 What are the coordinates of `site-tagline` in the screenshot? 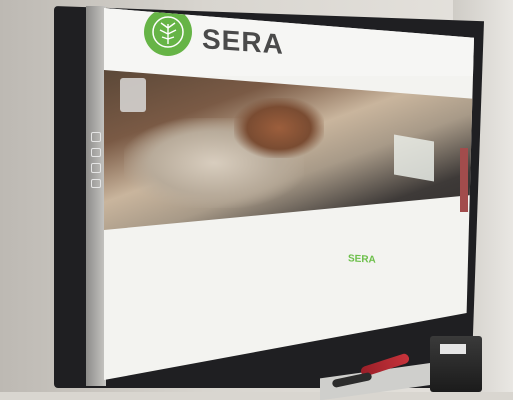 It's located at (320, 54).